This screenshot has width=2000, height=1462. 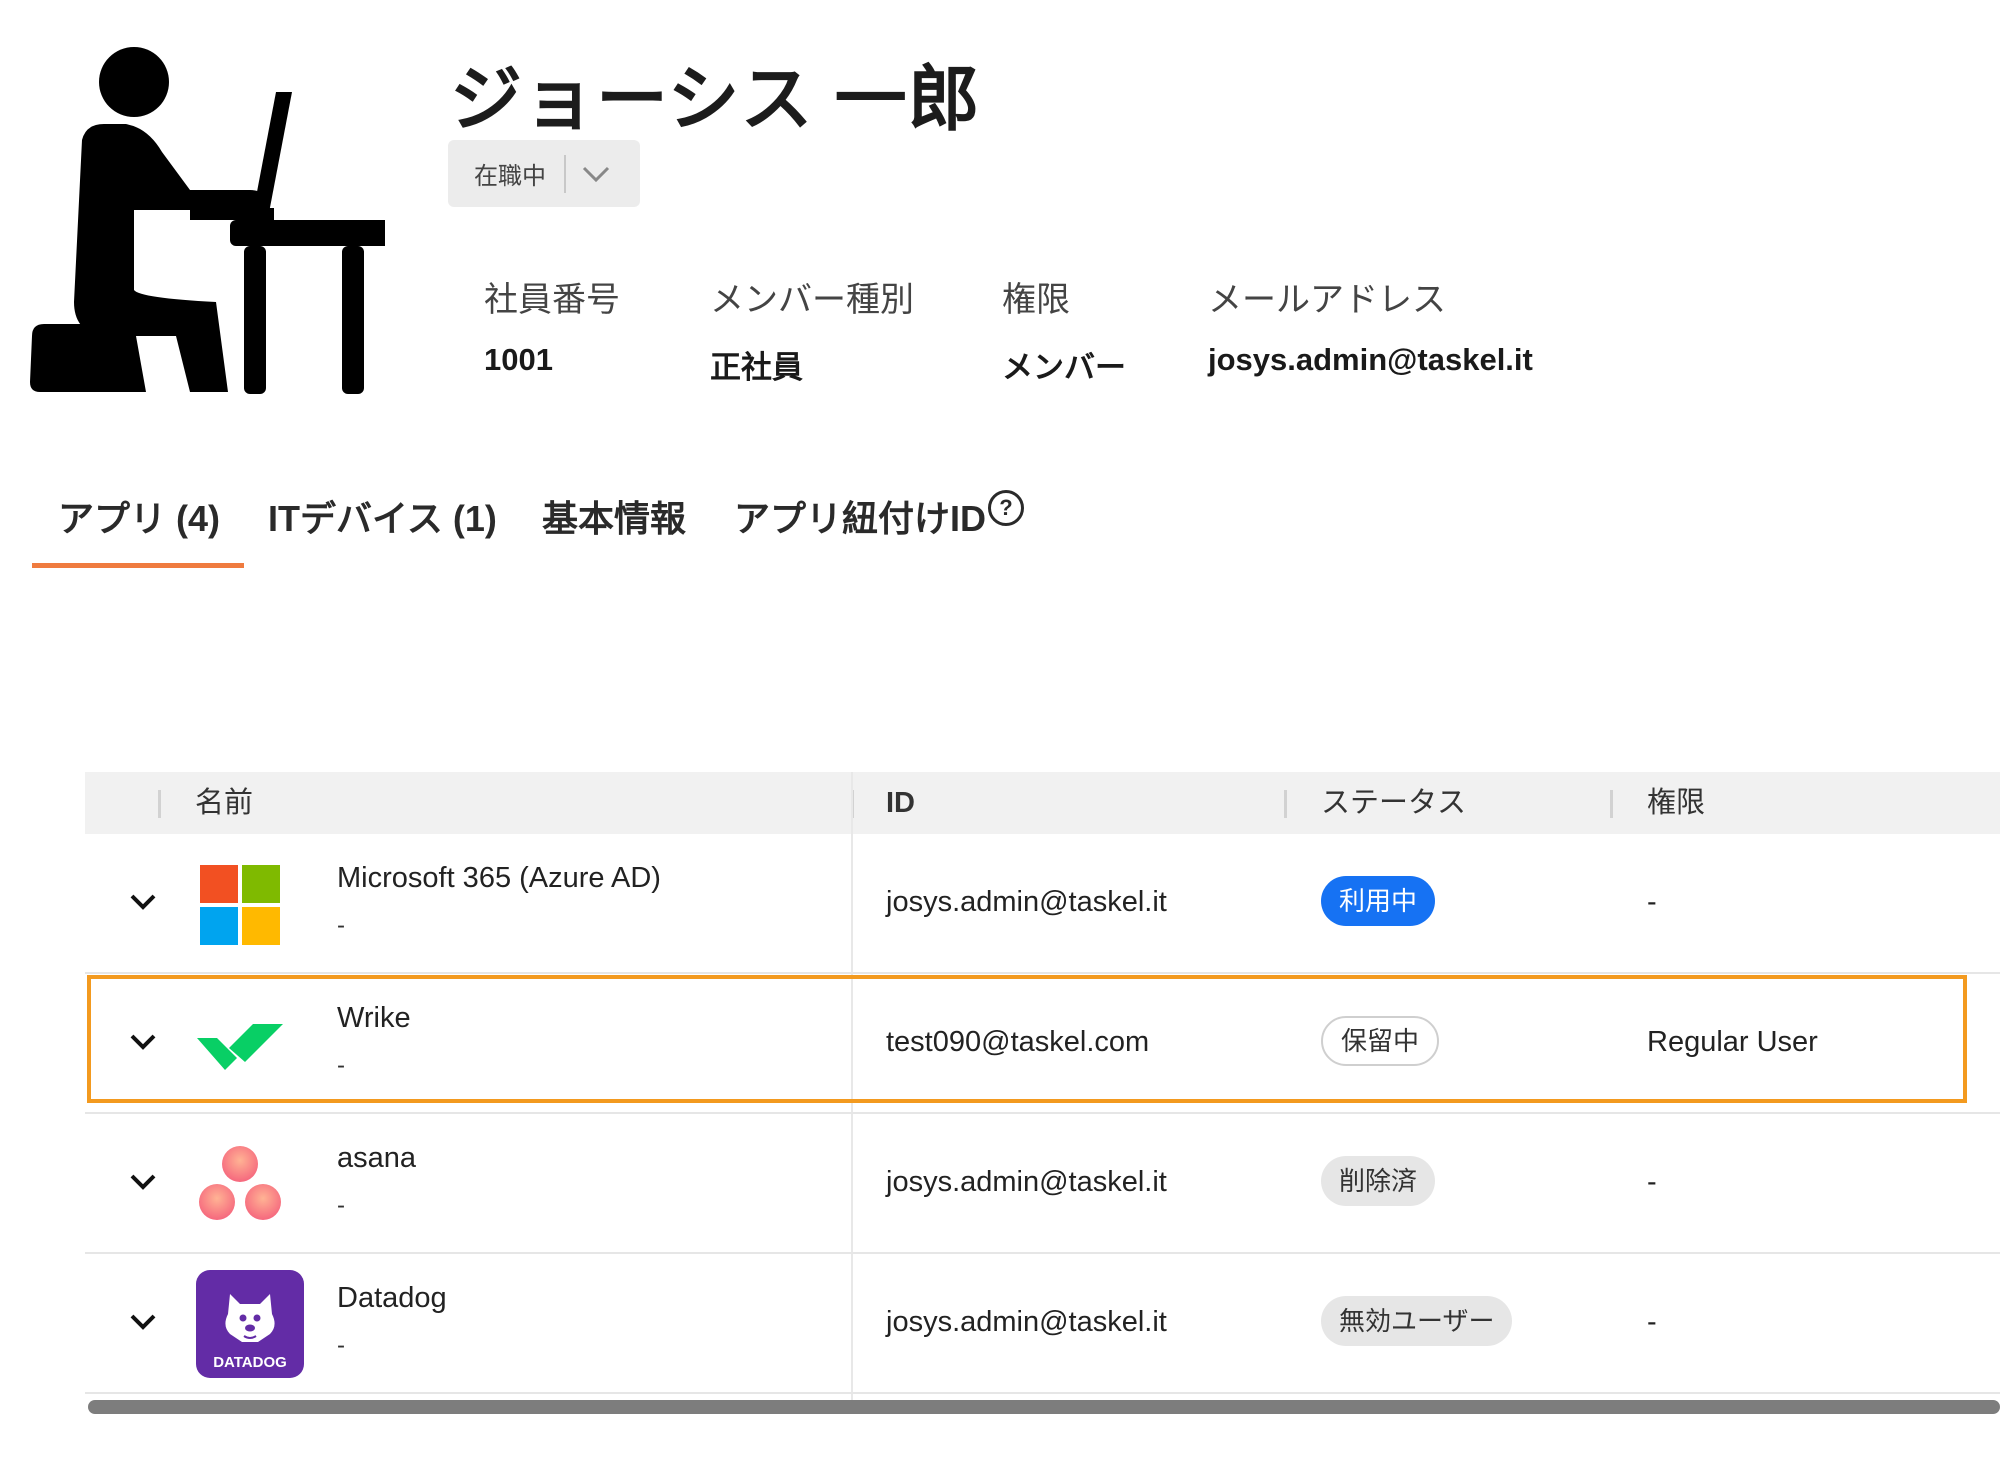 I want to click on chevron-down-icon, so click(x=596, y=174).